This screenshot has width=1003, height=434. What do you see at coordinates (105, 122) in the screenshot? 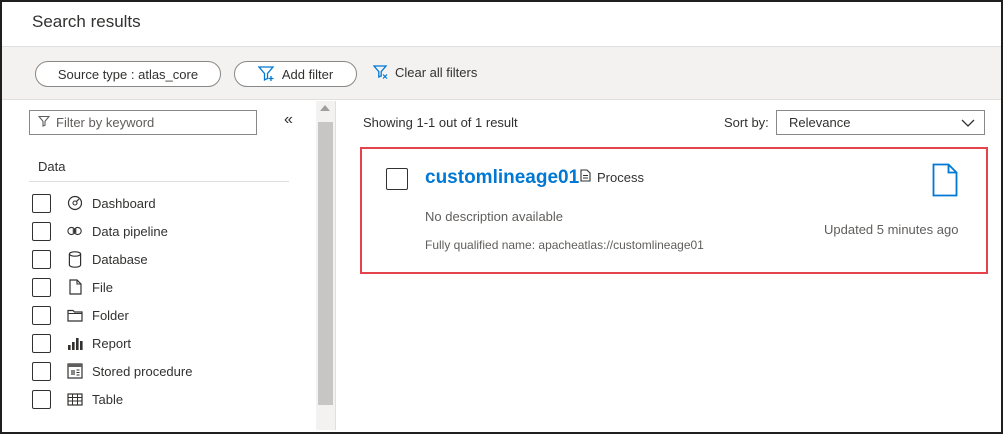
I see `keyword-filter-placeholder: Filter by keyword` at bounding box center [105, 122].